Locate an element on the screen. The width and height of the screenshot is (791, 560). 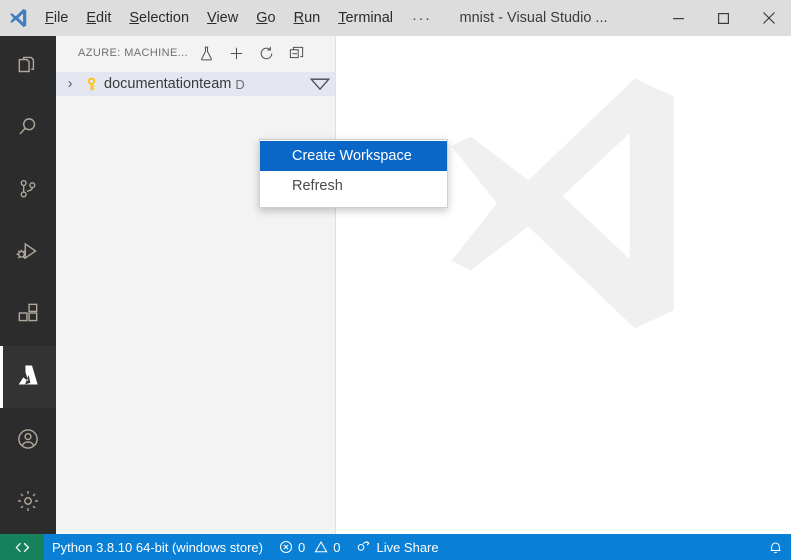
menu-go: Go is located at coordinates (265, 18).